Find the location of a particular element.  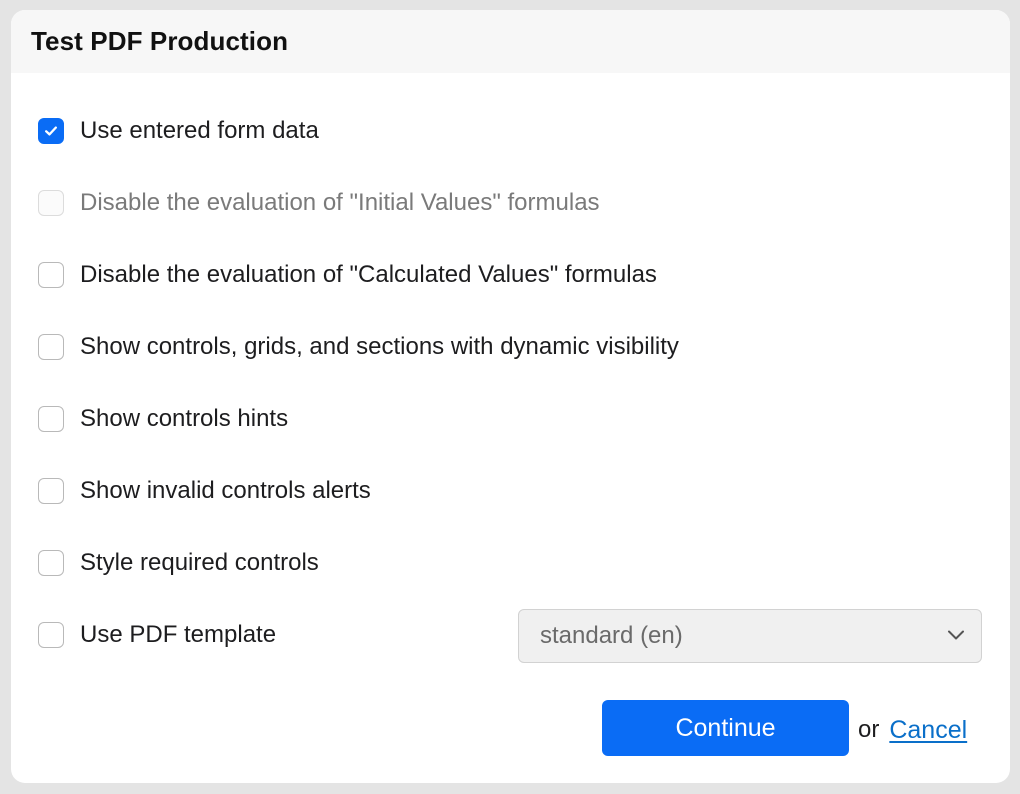

checkmark-icon is located at coordinates (51, 131).